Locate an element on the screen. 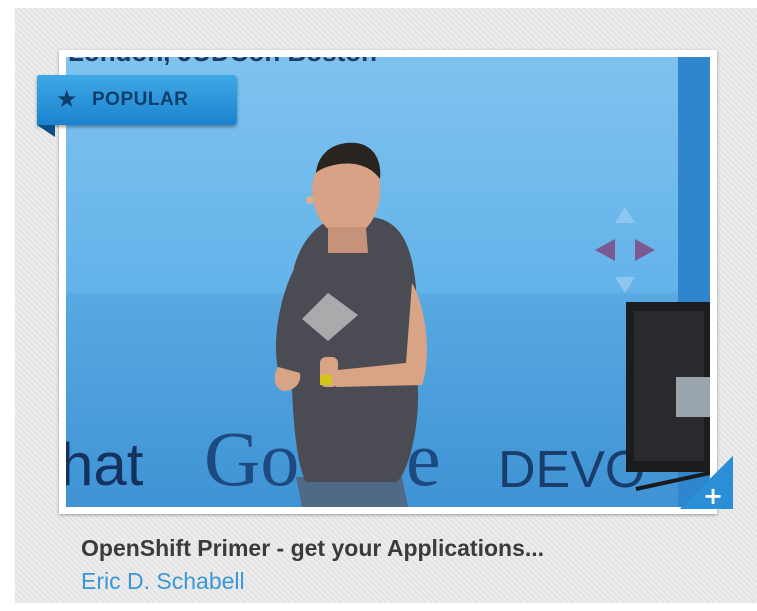 This screenshot has height=611, width=757. popular-badge: ★ POPULAR is located at coordinates (137, 106).